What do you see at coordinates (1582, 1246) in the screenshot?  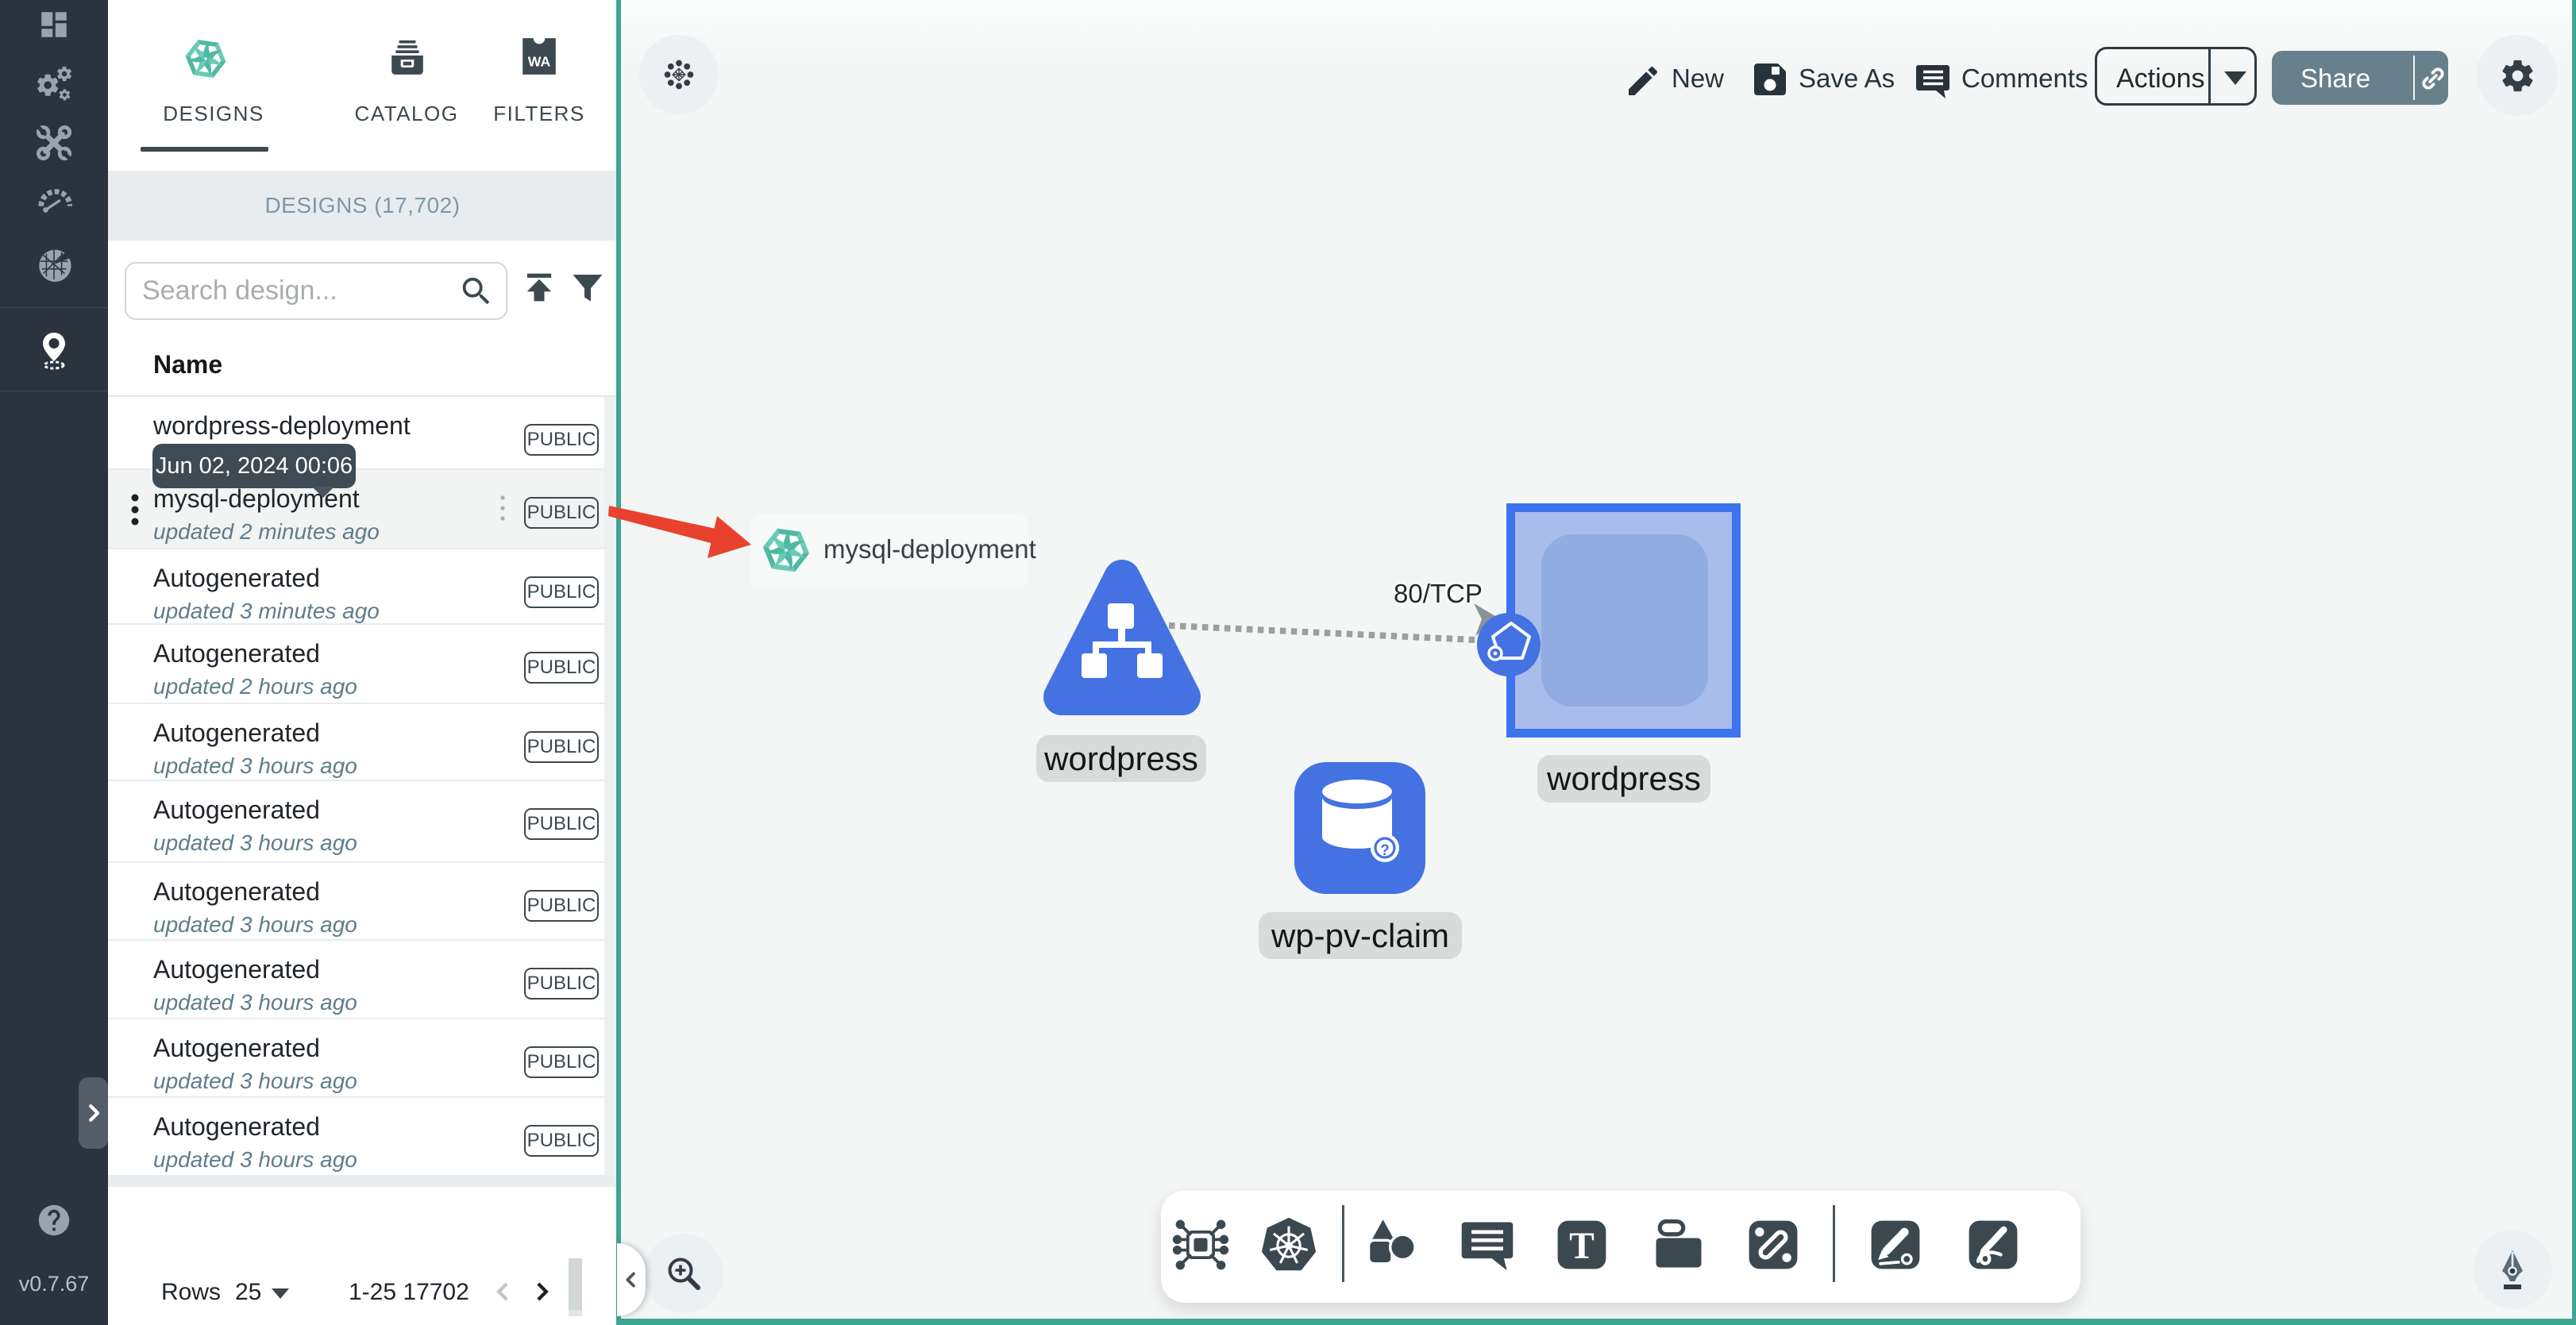 I see `svg-text: T` at bounding box center [1582, 1246].